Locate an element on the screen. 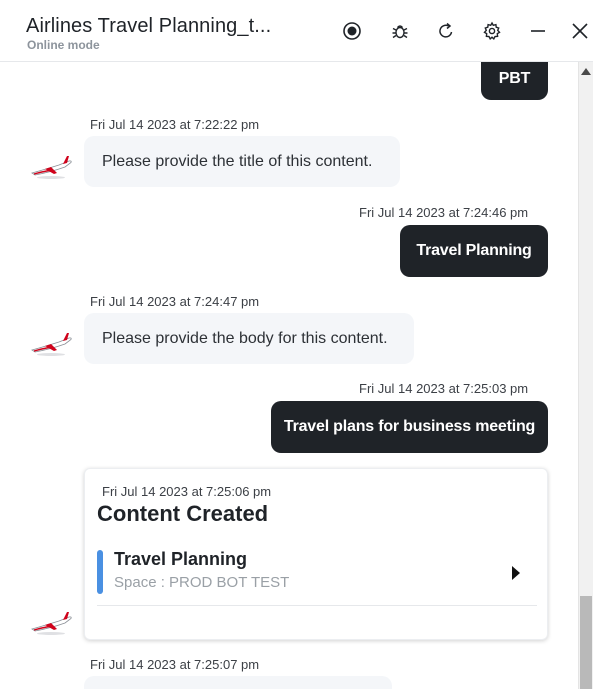  connection-status: Online mode is located at coordinates (63, 45).